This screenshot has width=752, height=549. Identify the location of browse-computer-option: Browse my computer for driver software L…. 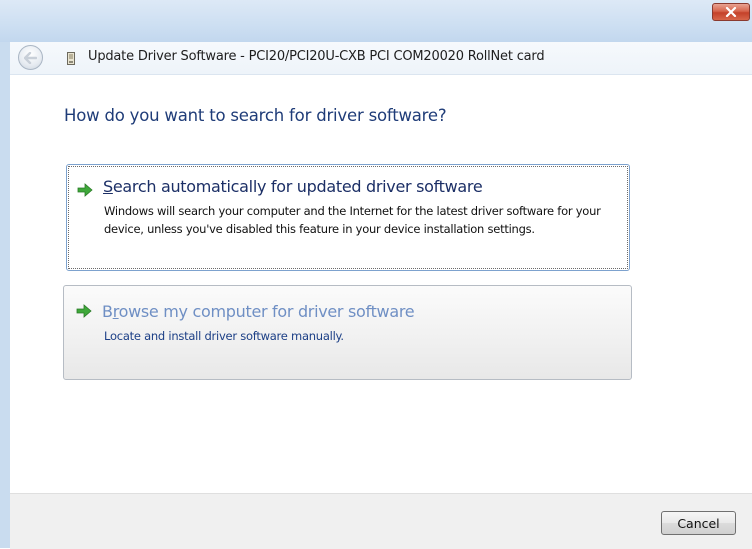
(347, 332).